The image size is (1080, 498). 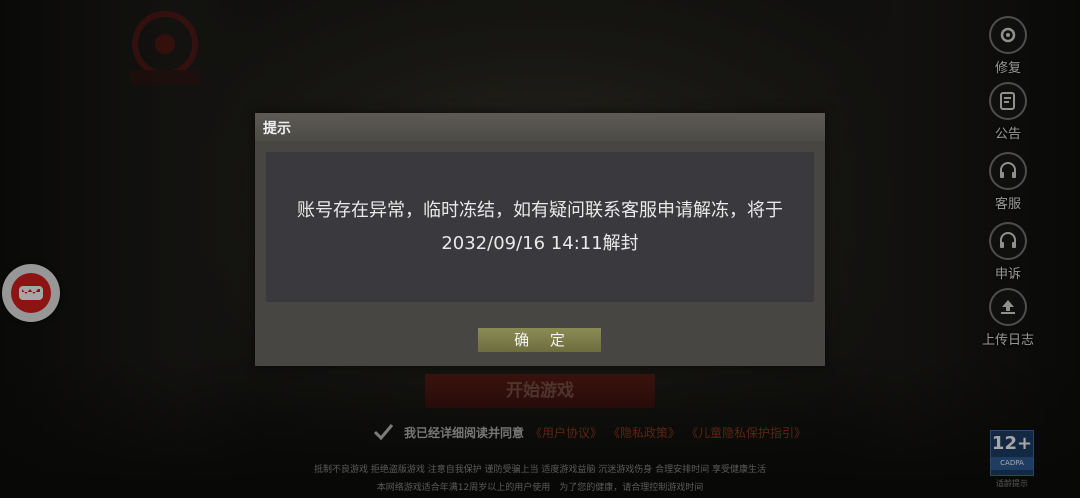 I want to click on dialog-title: 提示, so click(x=277, y=129).